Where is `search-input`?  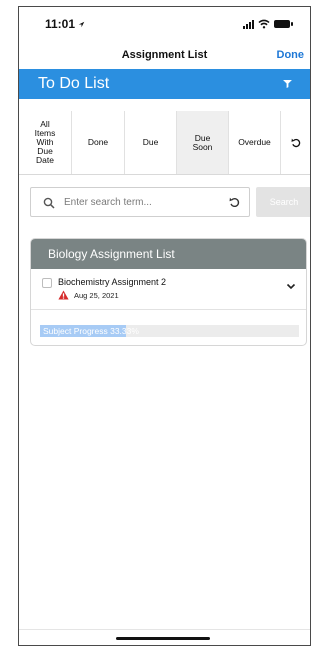
search-input is located at coordinates (139, 202).